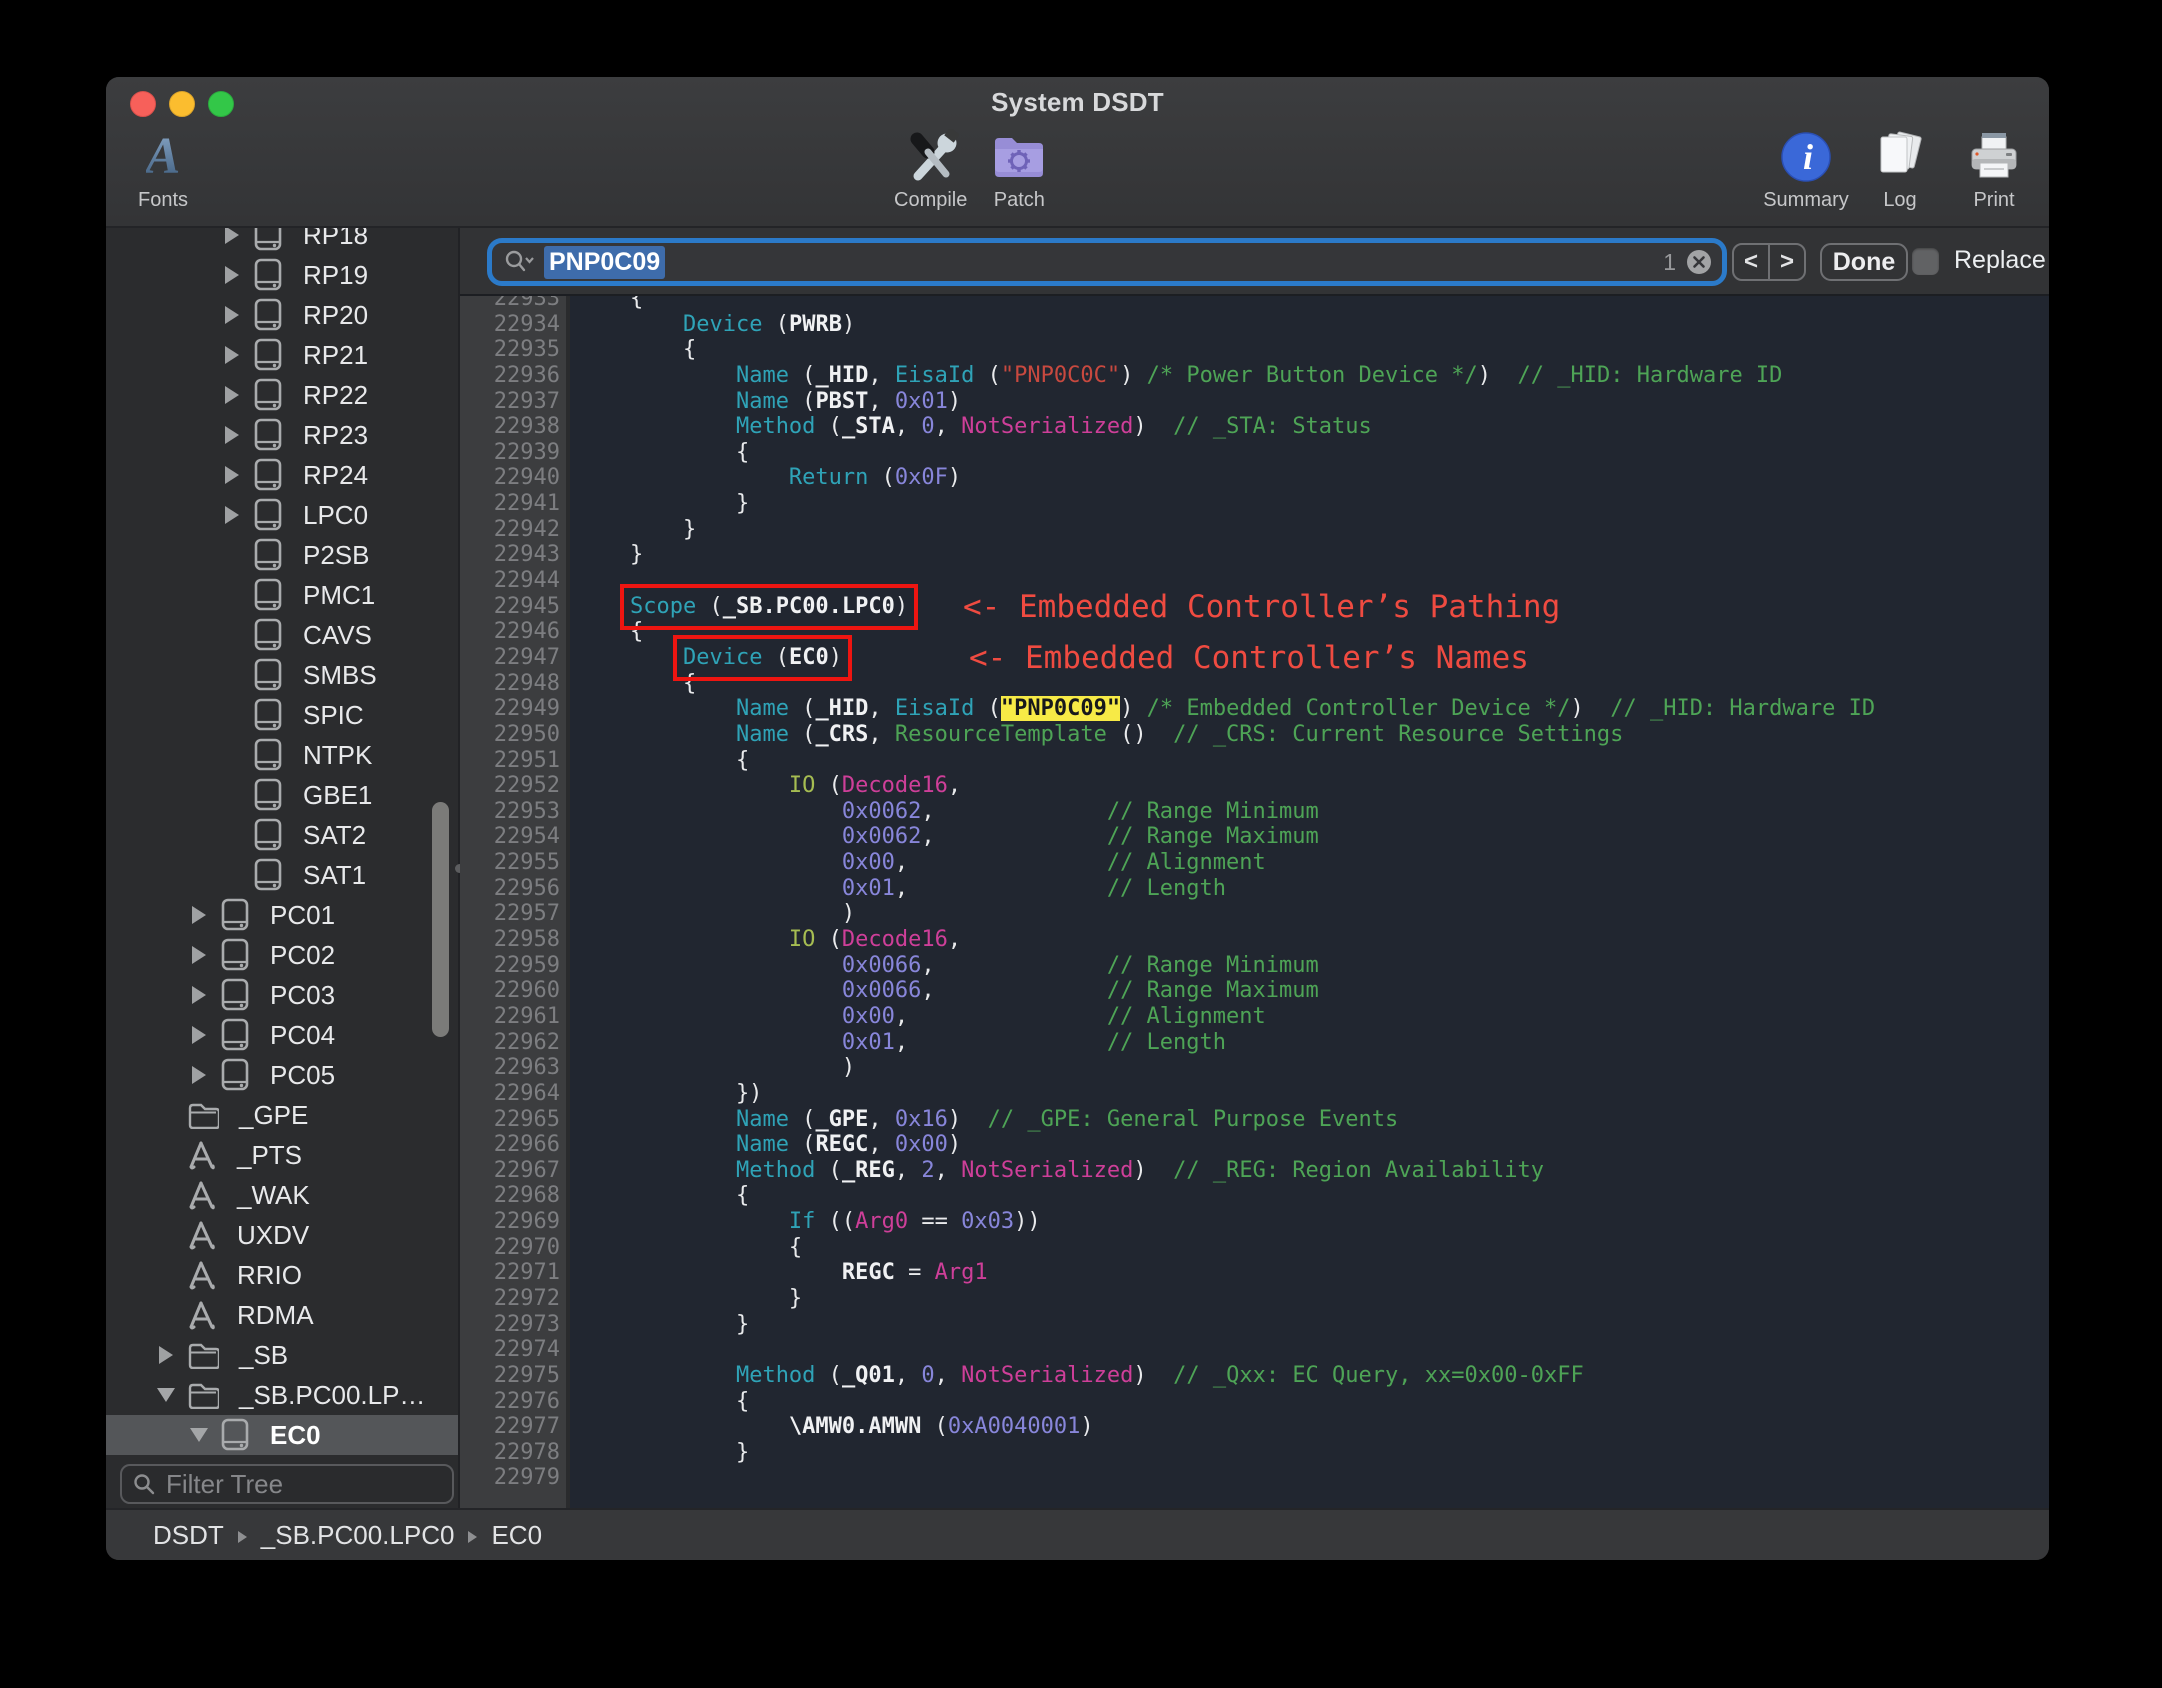 This screenshot has height=1688, width=2162. What do you see at coordinates (637, 529) in the screenshot?
I see `line-content: }` at bounding box center [637, 529].